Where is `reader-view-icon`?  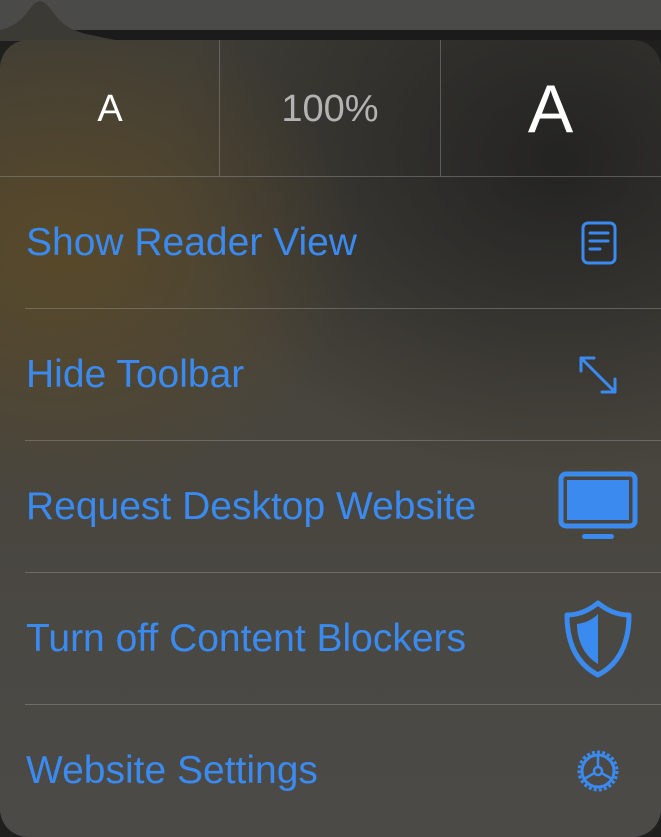
reader-view-icon is located at coordinates (599, 243).